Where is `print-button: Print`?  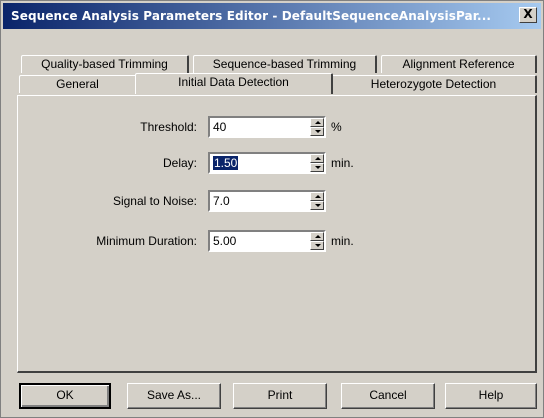 print-button: Print is located at coordinates (280, 396).